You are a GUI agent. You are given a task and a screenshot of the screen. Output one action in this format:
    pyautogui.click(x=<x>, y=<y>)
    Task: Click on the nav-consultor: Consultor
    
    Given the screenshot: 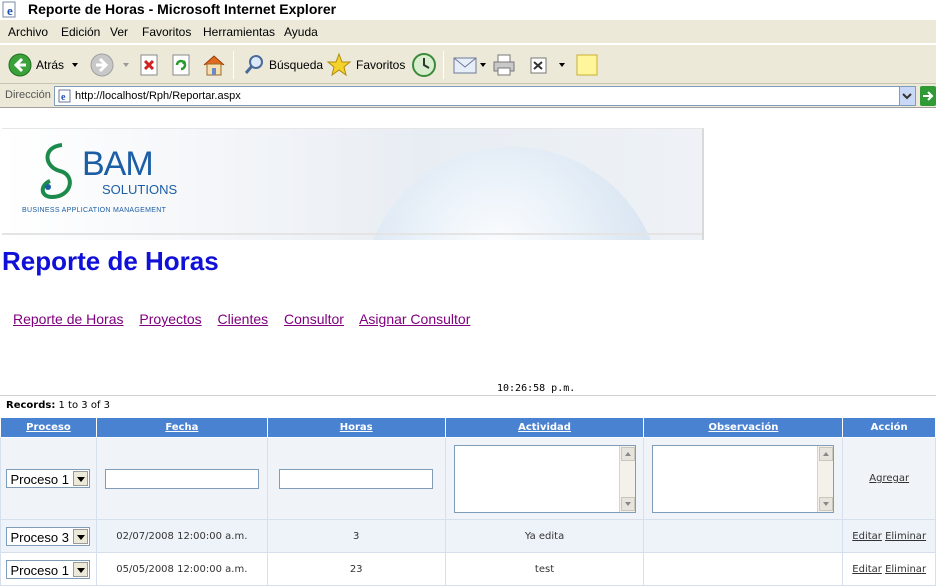 What is the action you would take?
    pyautogui.click(x=314, y=319)
    